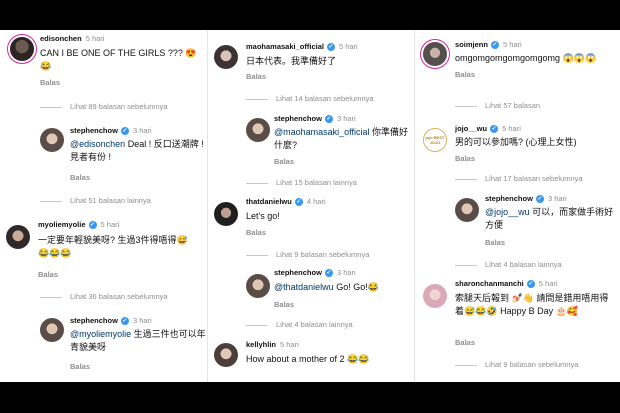  I want to click on mention-link: @maohamasaki_official, so click(322, 132).